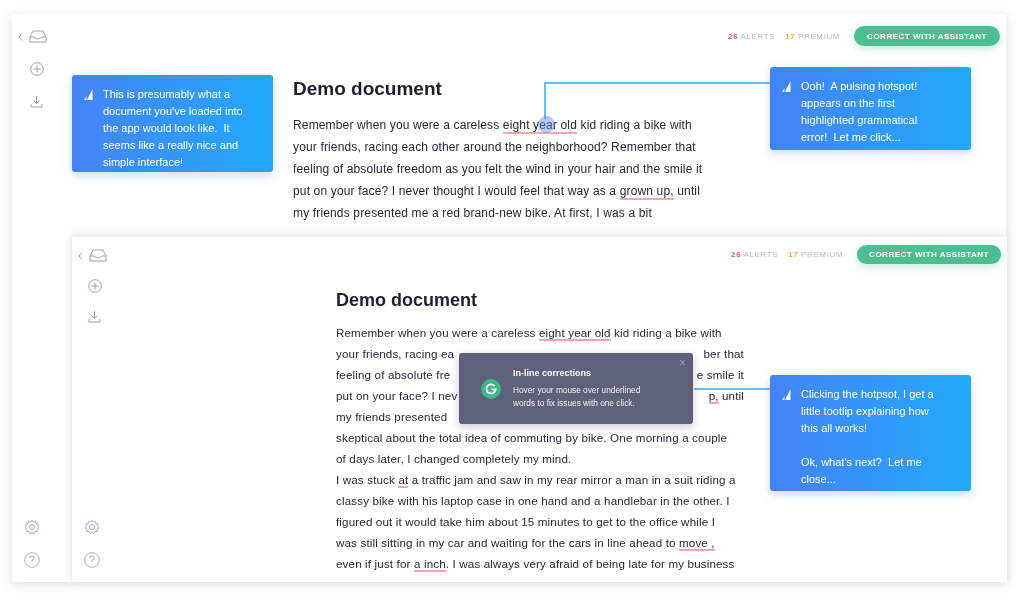 Image resolution: width=1030 pixels, height=608 pixels. I want to click on text-line: skeptical about the total idea of commuting by bike. One morning a couple, so click(532, 438).